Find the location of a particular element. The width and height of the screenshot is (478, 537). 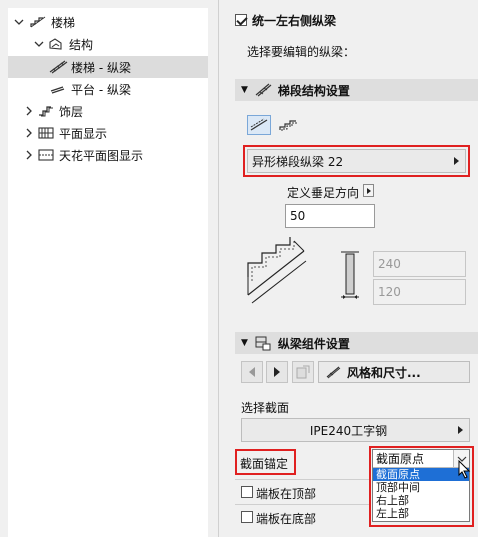

tree-item-stairs: 楼梯 is located at coordinates (108, 22).